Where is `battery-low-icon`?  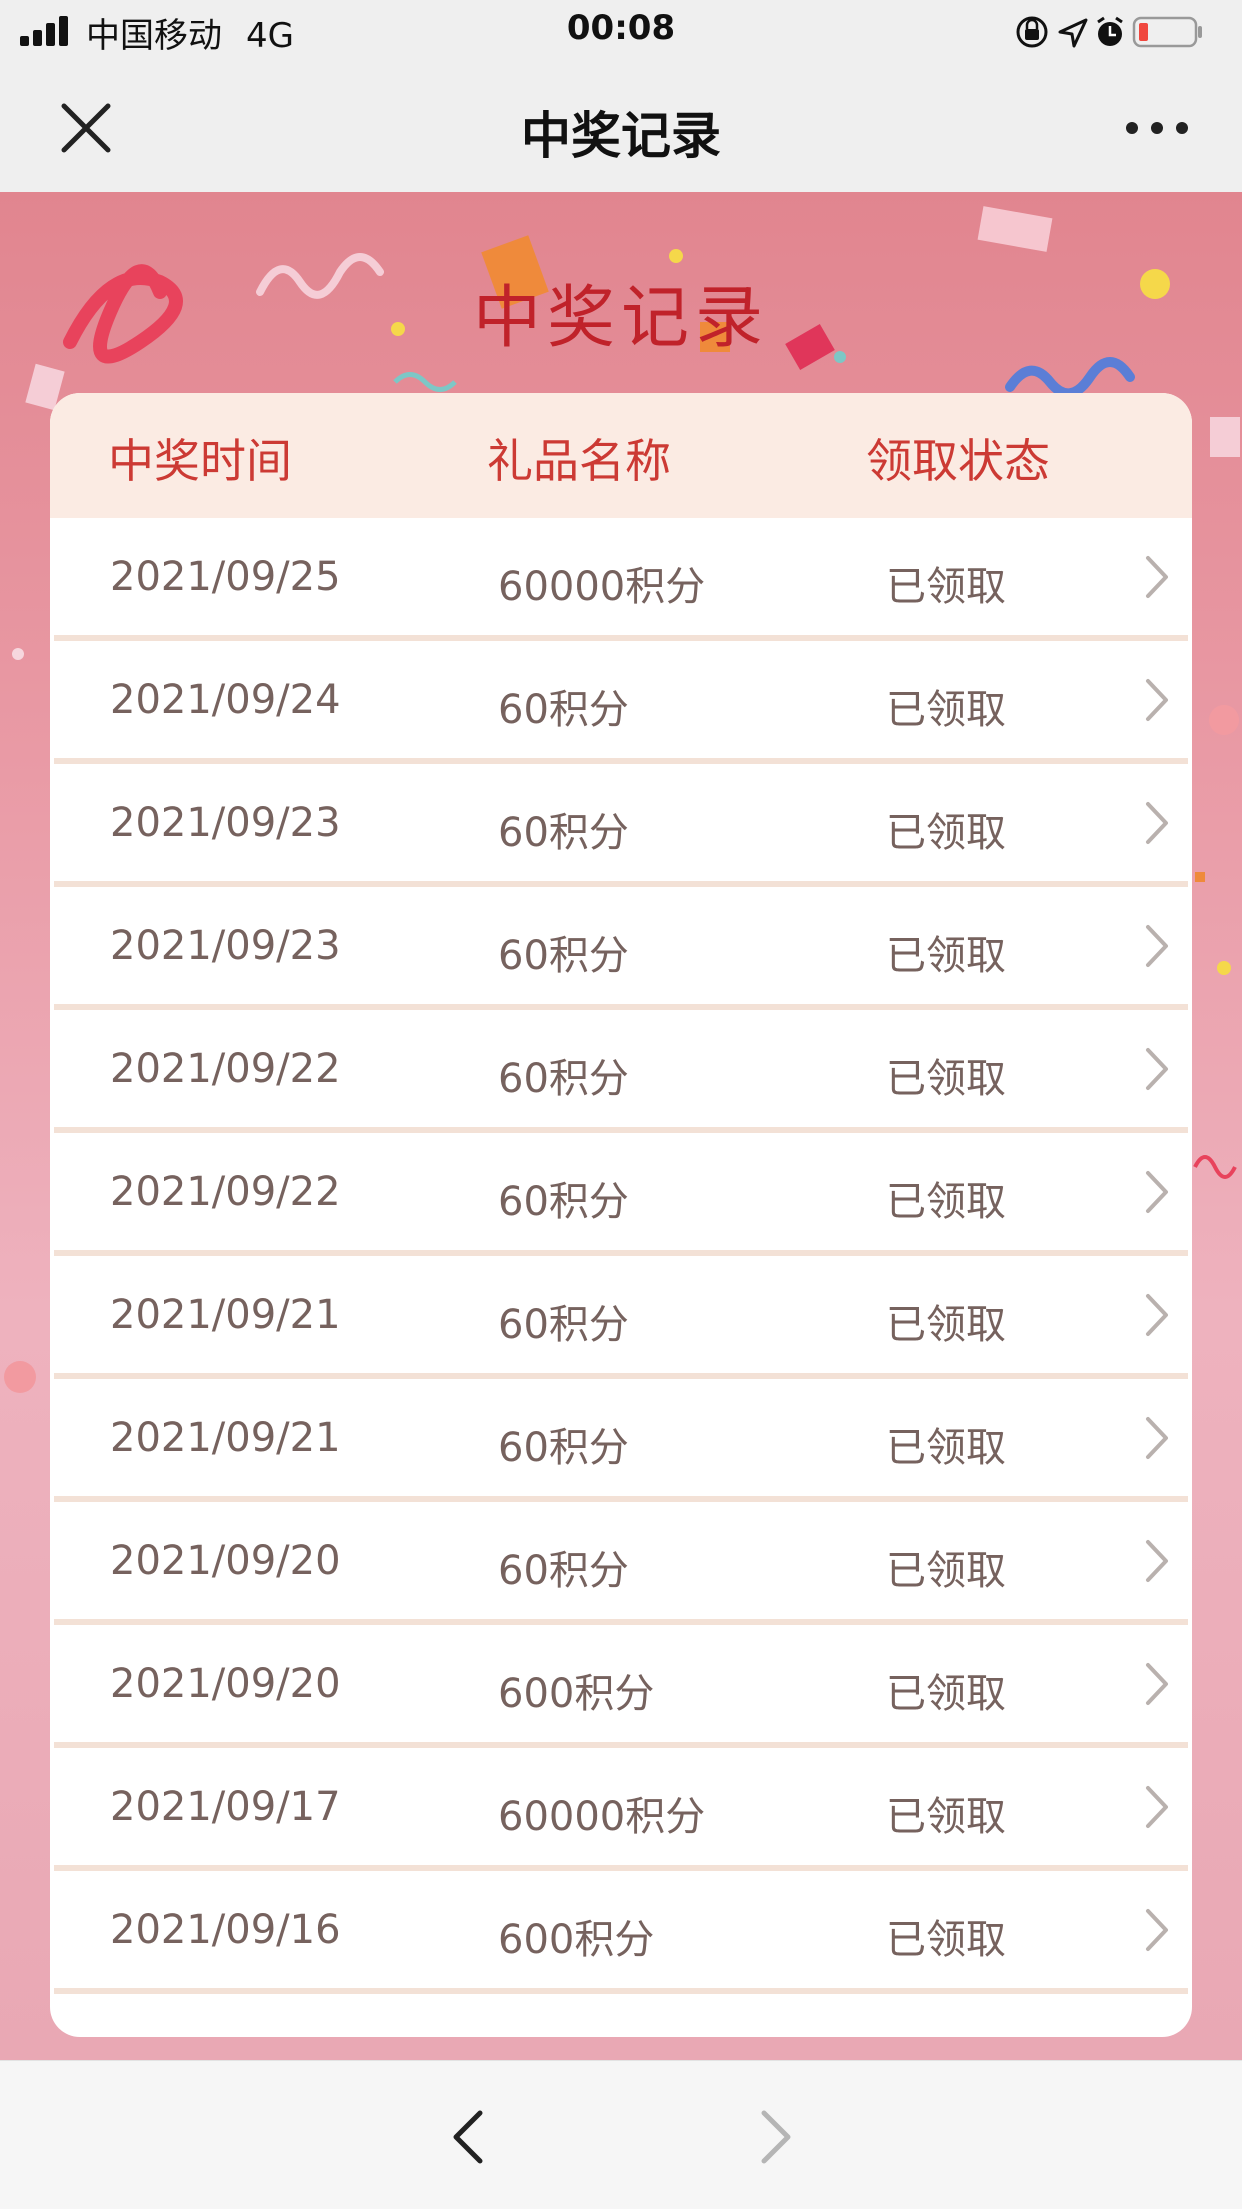 battery-low-icon is located at coordinates (1167, 32).